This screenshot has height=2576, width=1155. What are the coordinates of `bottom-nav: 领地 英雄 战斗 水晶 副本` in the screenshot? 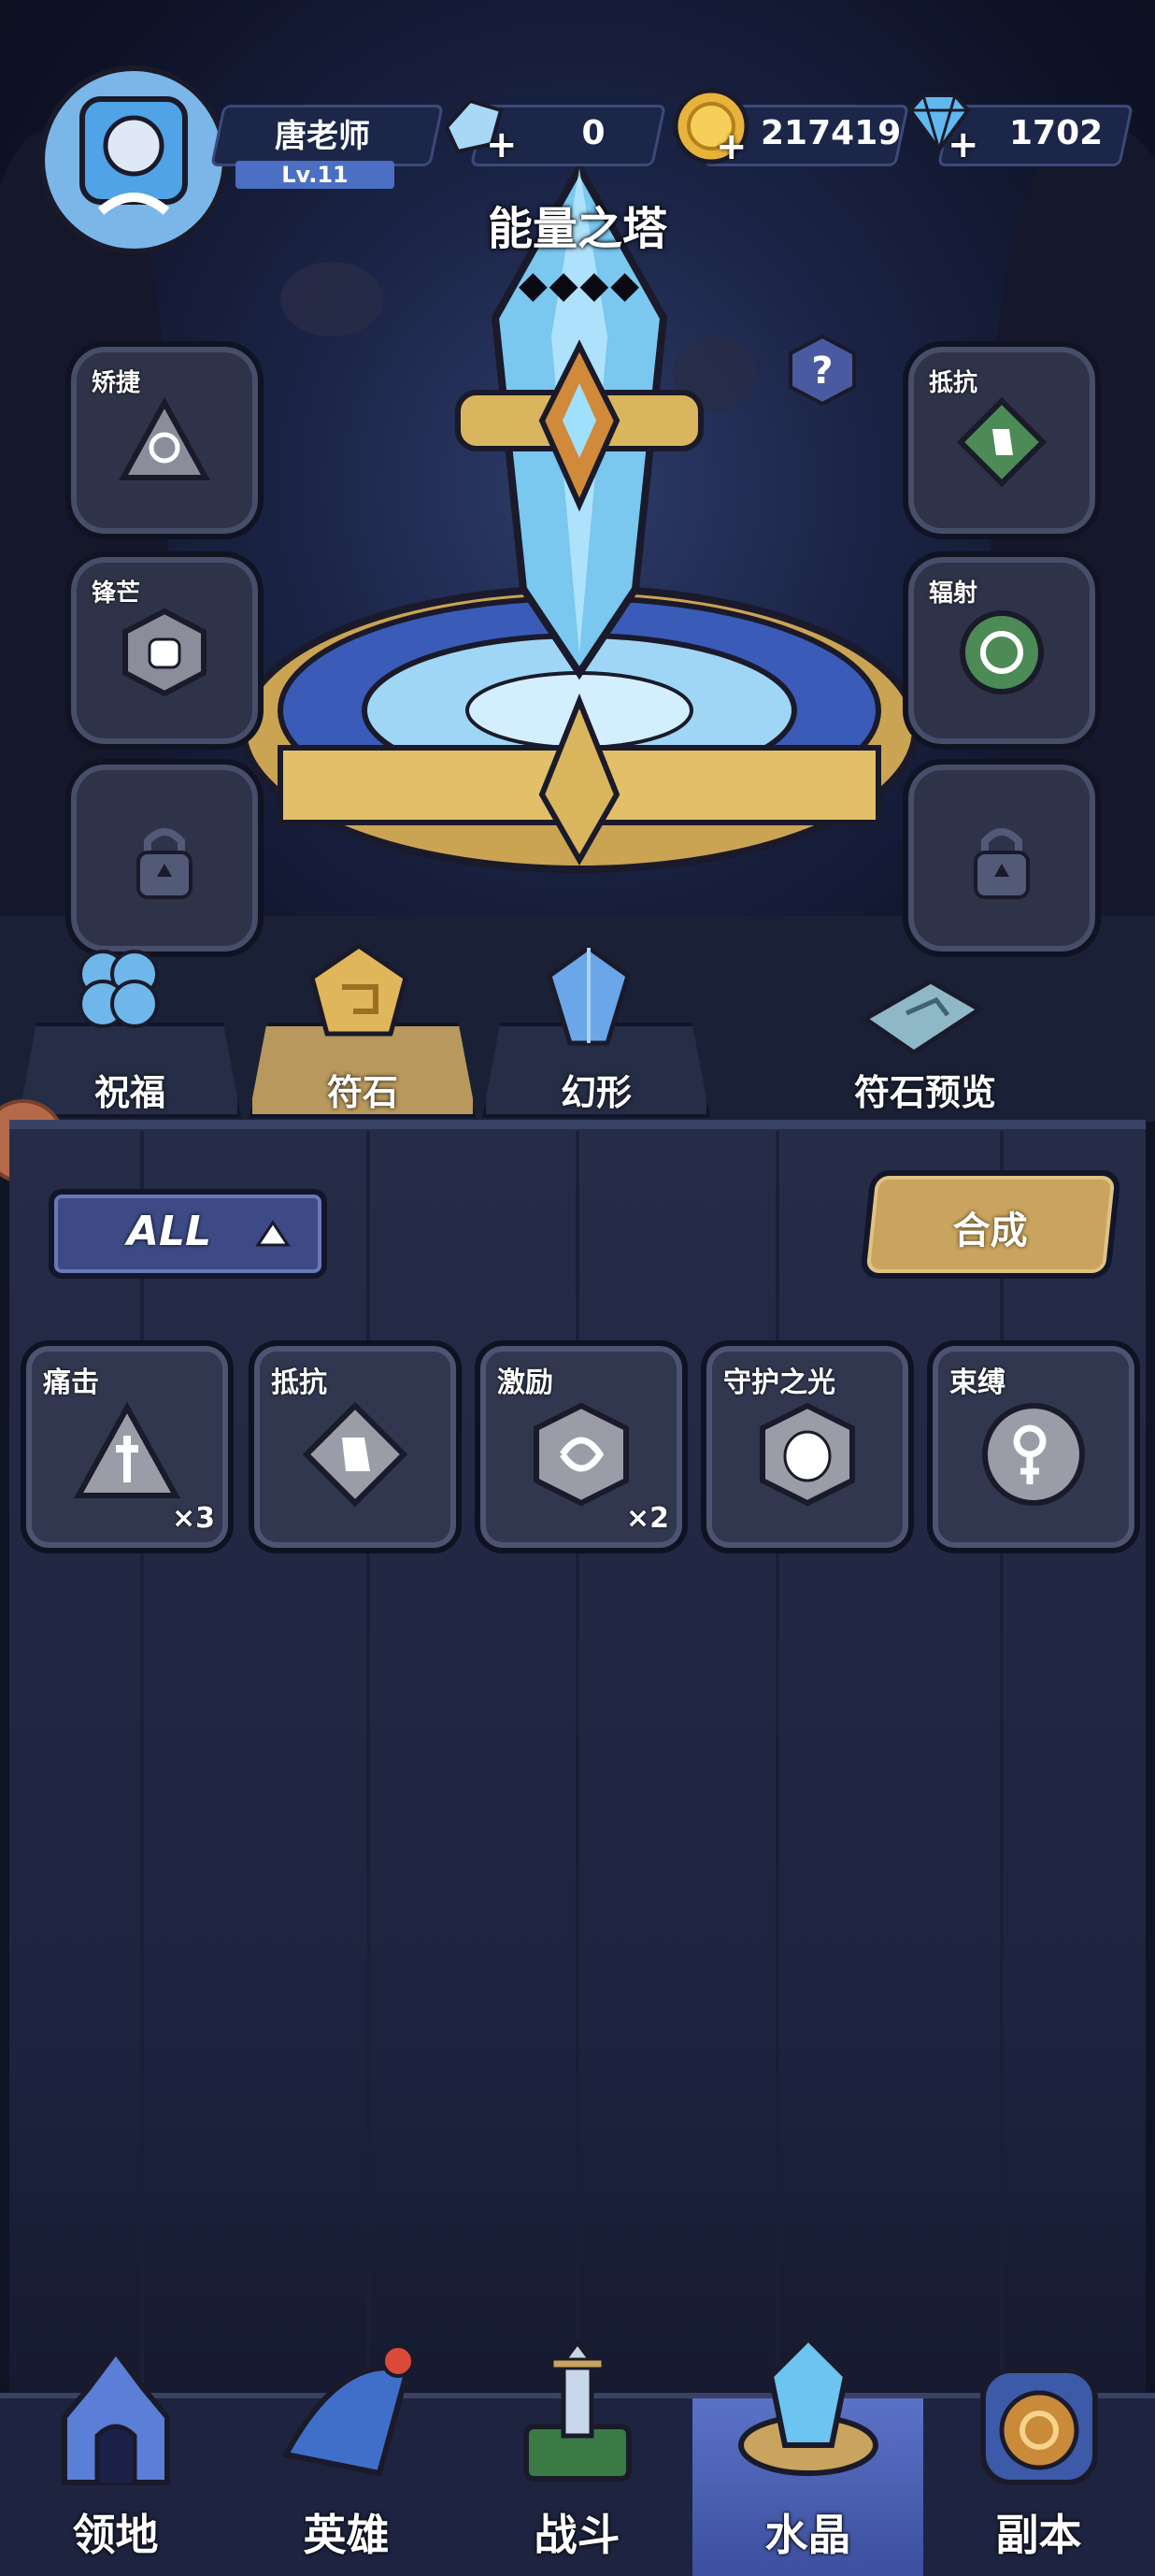 It's located at (577, 2455).